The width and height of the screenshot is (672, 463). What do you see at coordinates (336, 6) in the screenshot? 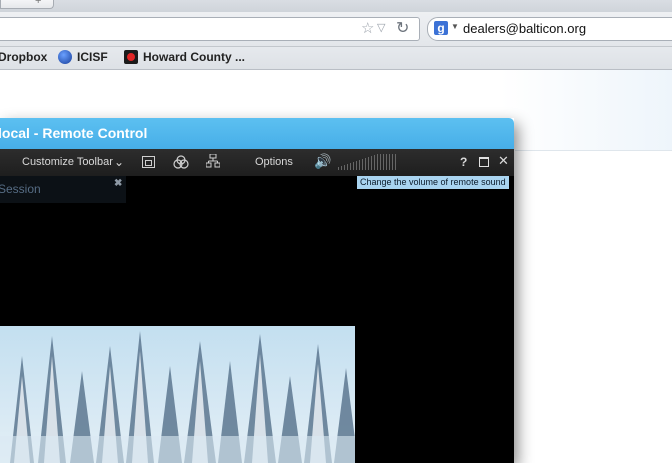
I see `tab-strip: +` at bounding box center [336, 6].